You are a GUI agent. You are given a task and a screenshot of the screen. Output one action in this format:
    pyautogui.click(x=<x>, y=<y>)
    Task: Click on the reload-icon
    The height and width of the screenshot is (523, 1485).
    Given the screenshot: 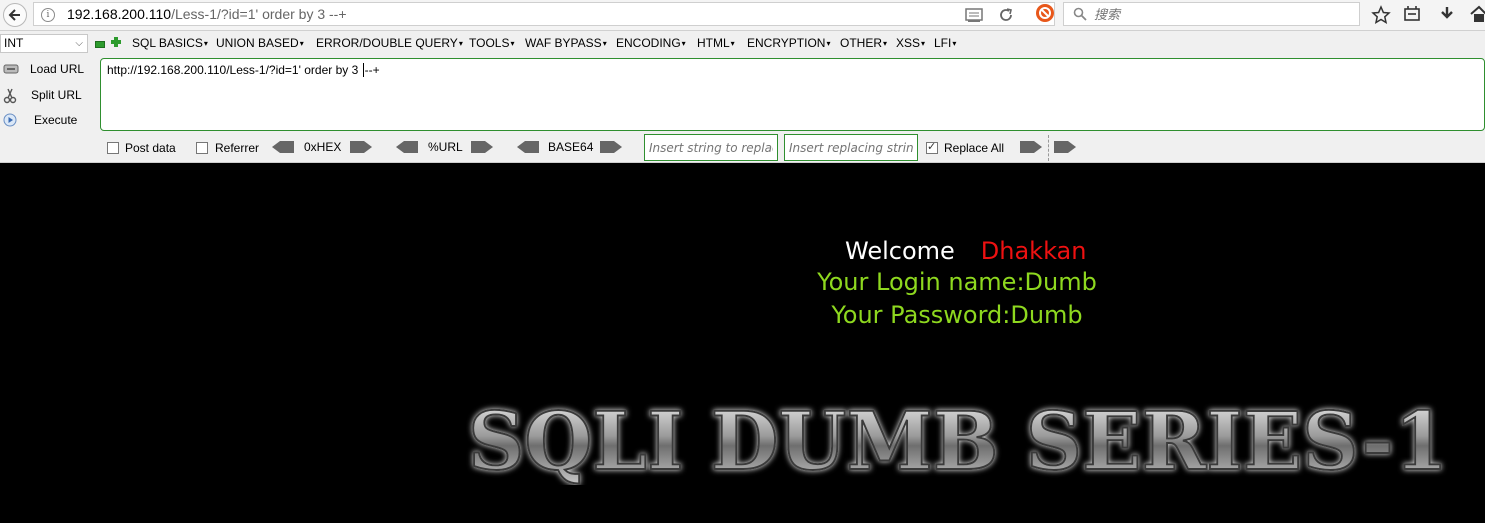 What is the action you would take?
    pyautogui.click(x=1006, y=15)
    